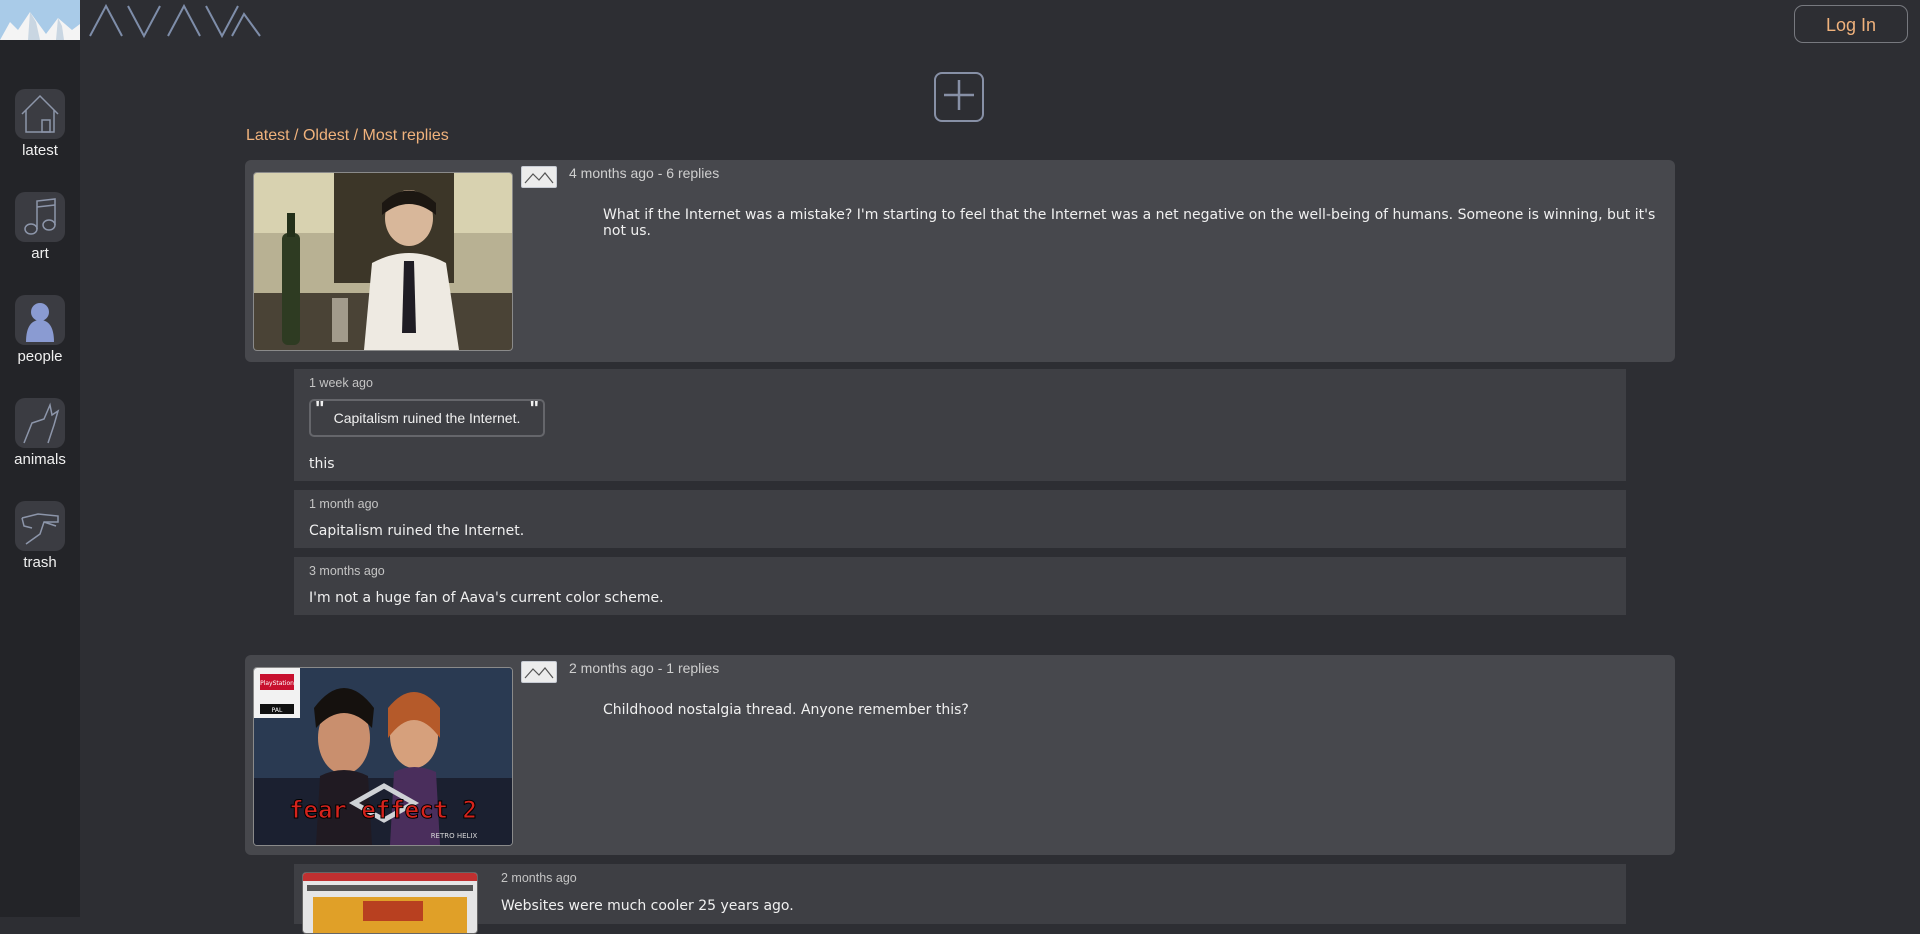  What do you see at coordinates (175, 20) in the screenshot?
I see `logo-wordmark` at bounding box center [175, 20].